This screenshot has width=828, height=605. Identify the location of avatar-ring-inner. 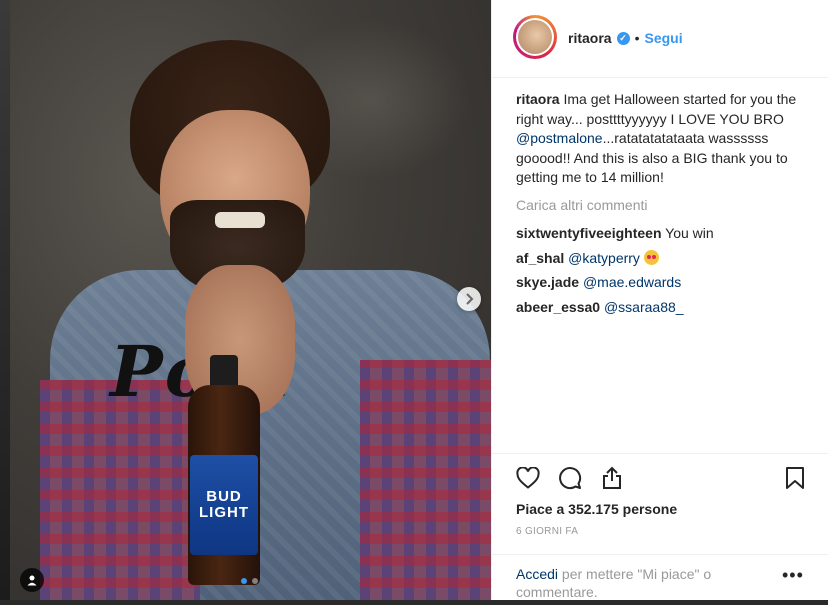
(535, 37).